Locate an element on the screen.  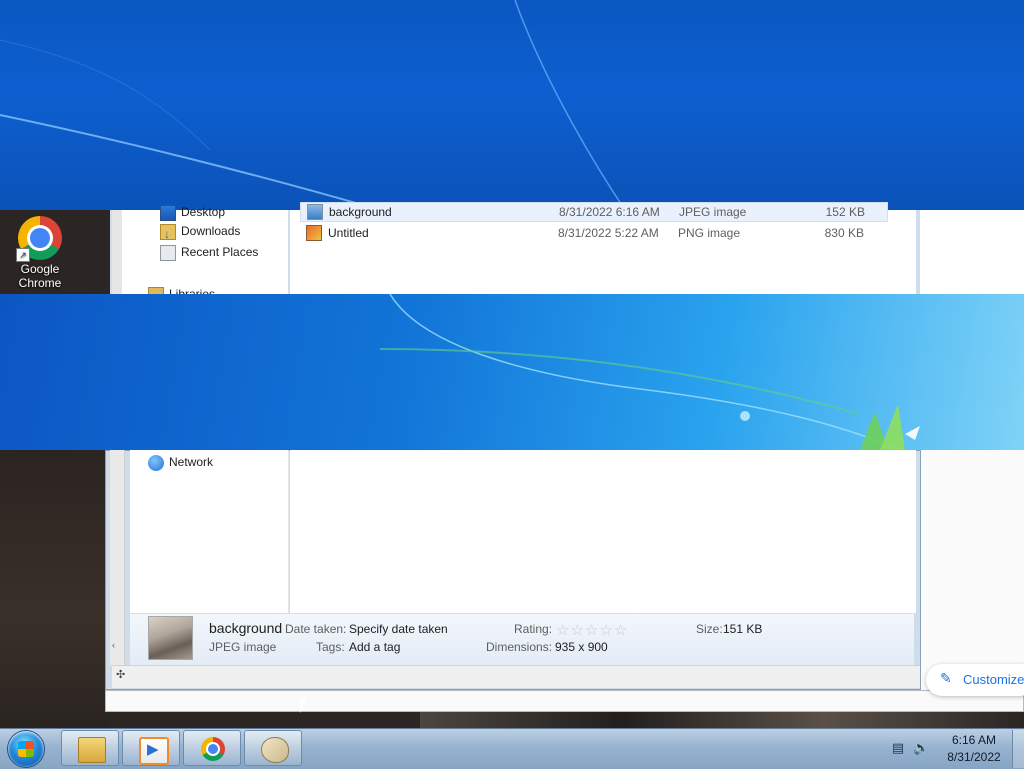
details-file-name: background is located at coordinates (246, 628).